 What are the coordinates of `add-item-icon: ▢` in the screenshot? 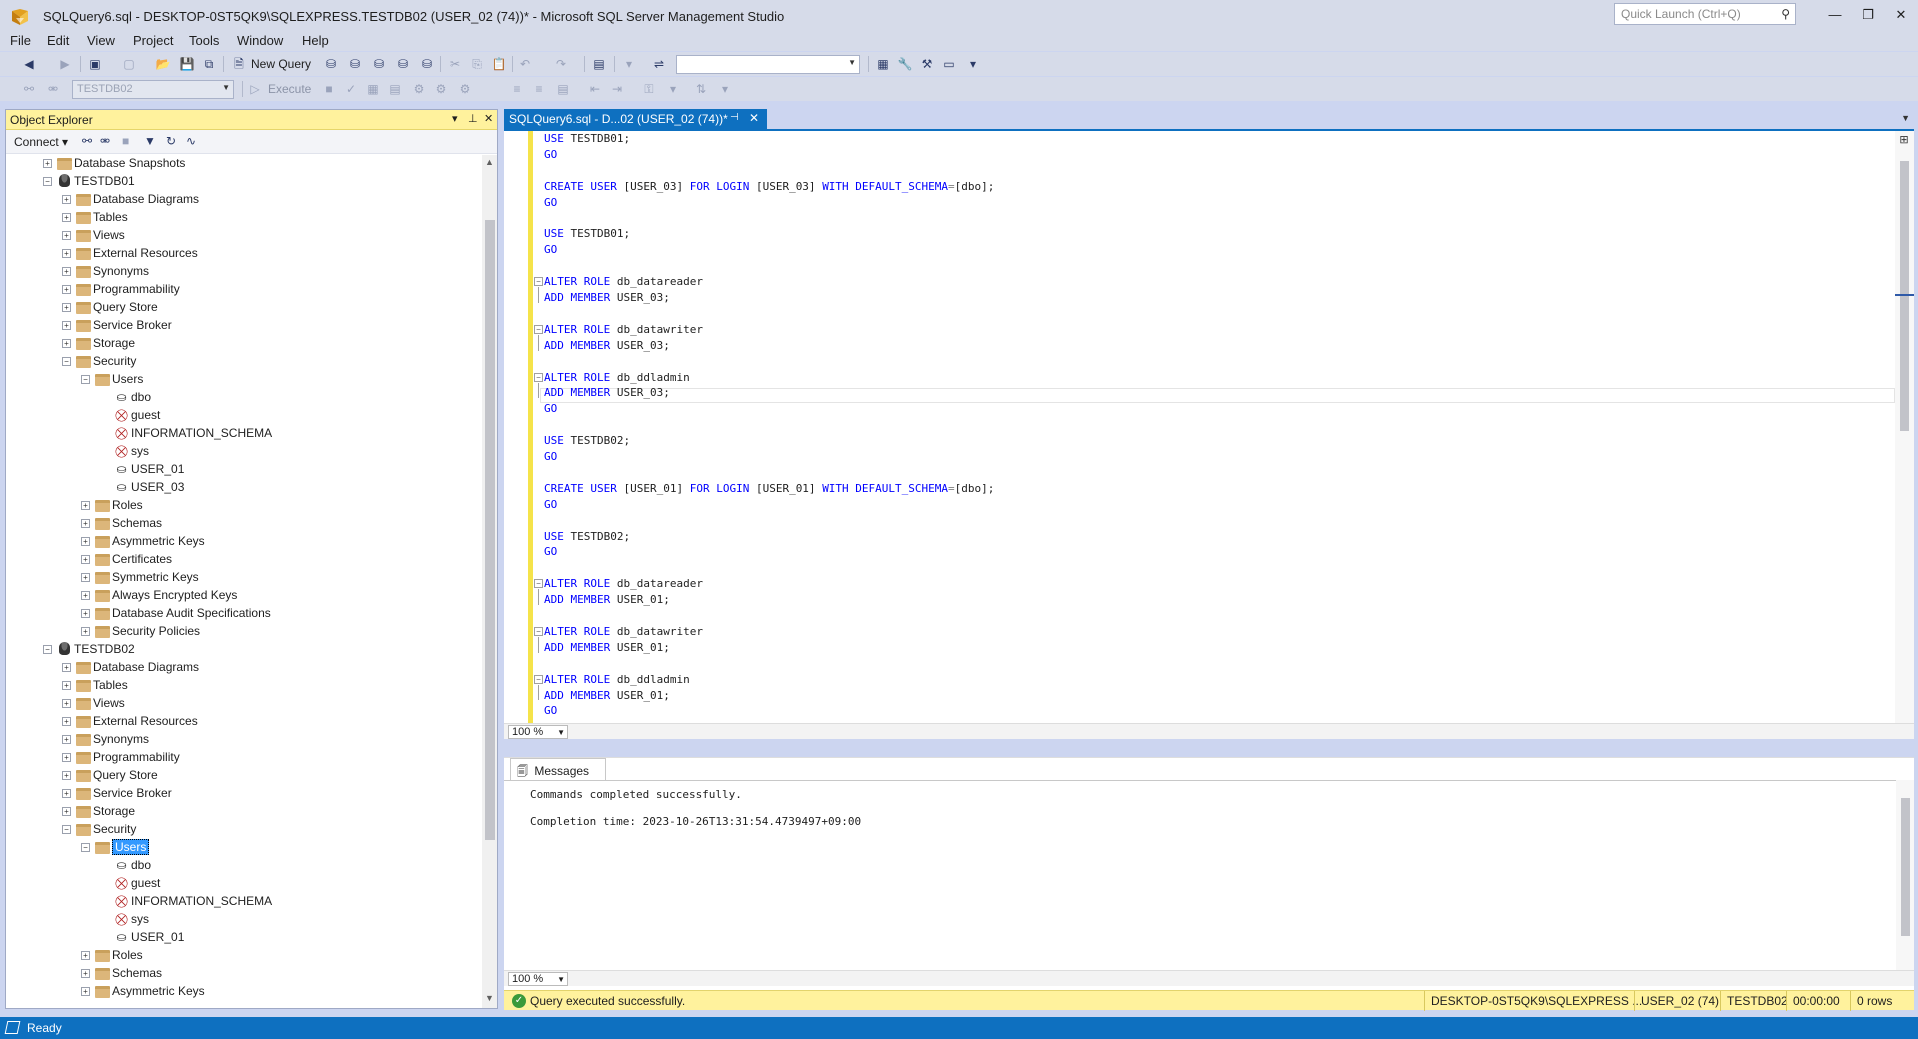 It's located at (129, 64).